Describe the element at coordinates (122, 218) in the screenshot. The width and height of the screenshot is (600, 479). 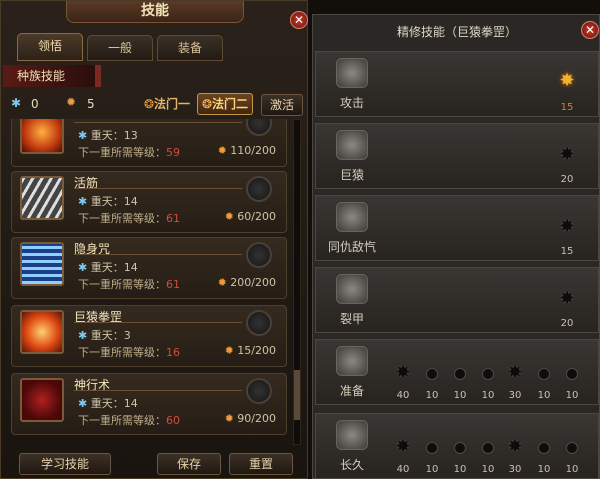
I see `req-label: 下一重所需等级：` at that location.